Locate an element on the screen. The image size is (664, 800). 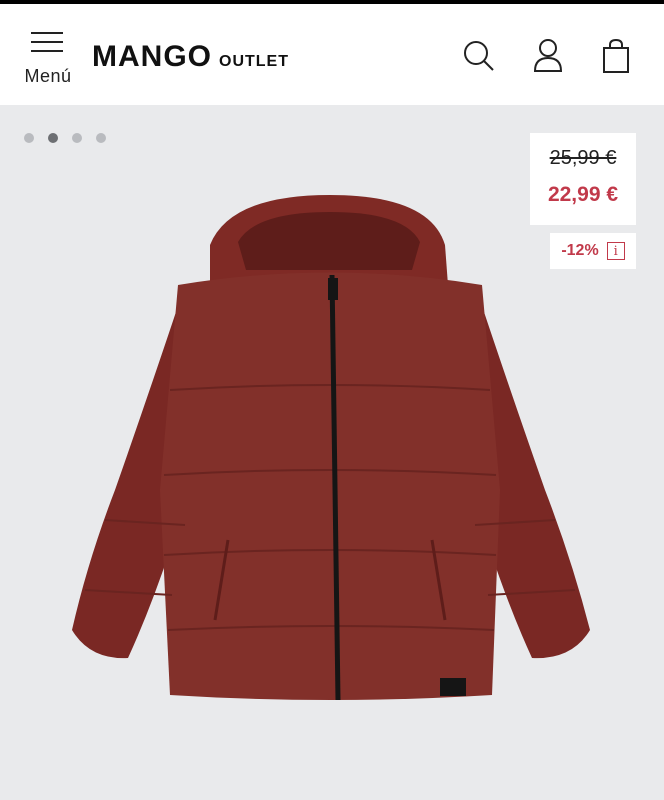
site-header: Menú MANGO OUTLET is located at coordinates (332, 54).